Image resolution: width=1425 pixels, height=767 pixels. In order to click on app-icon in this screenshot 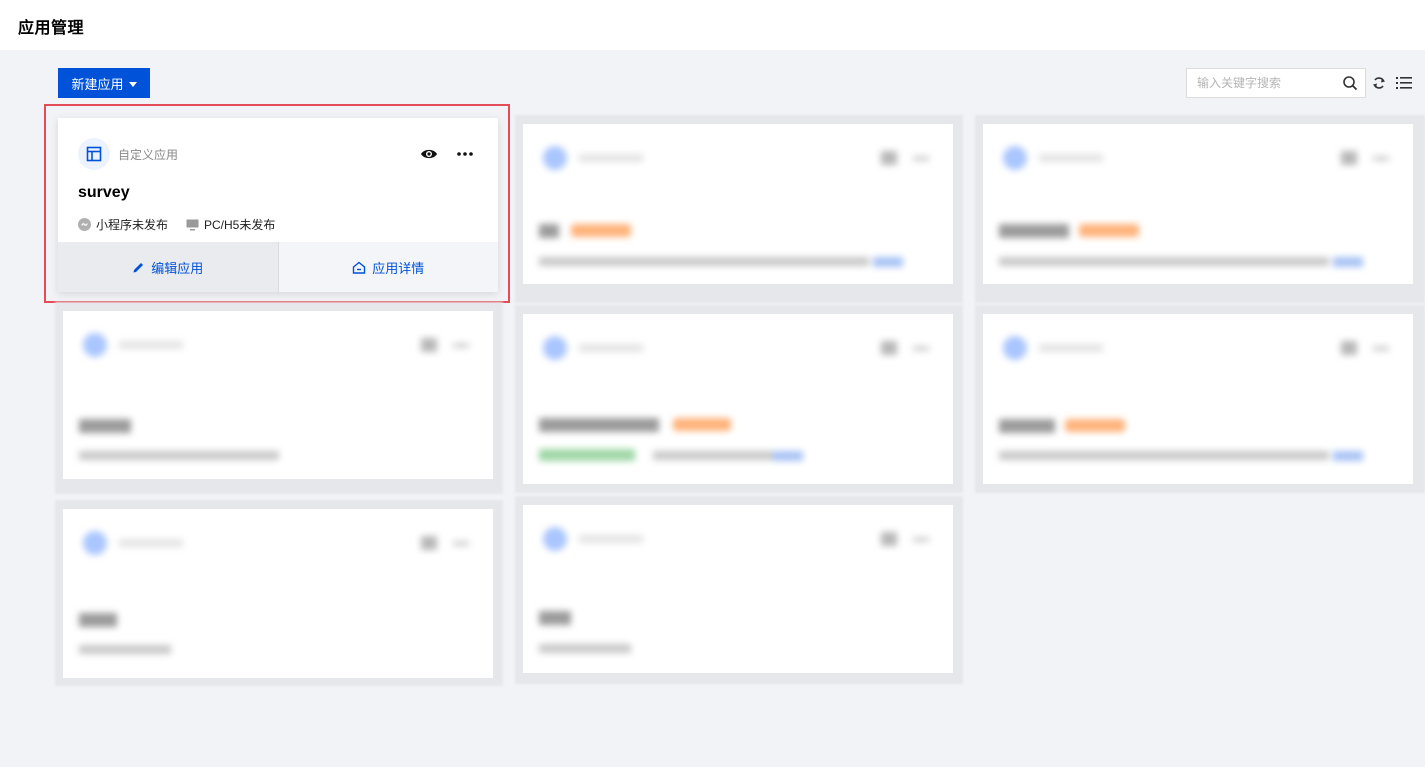, I will do `click(94, 154)`.